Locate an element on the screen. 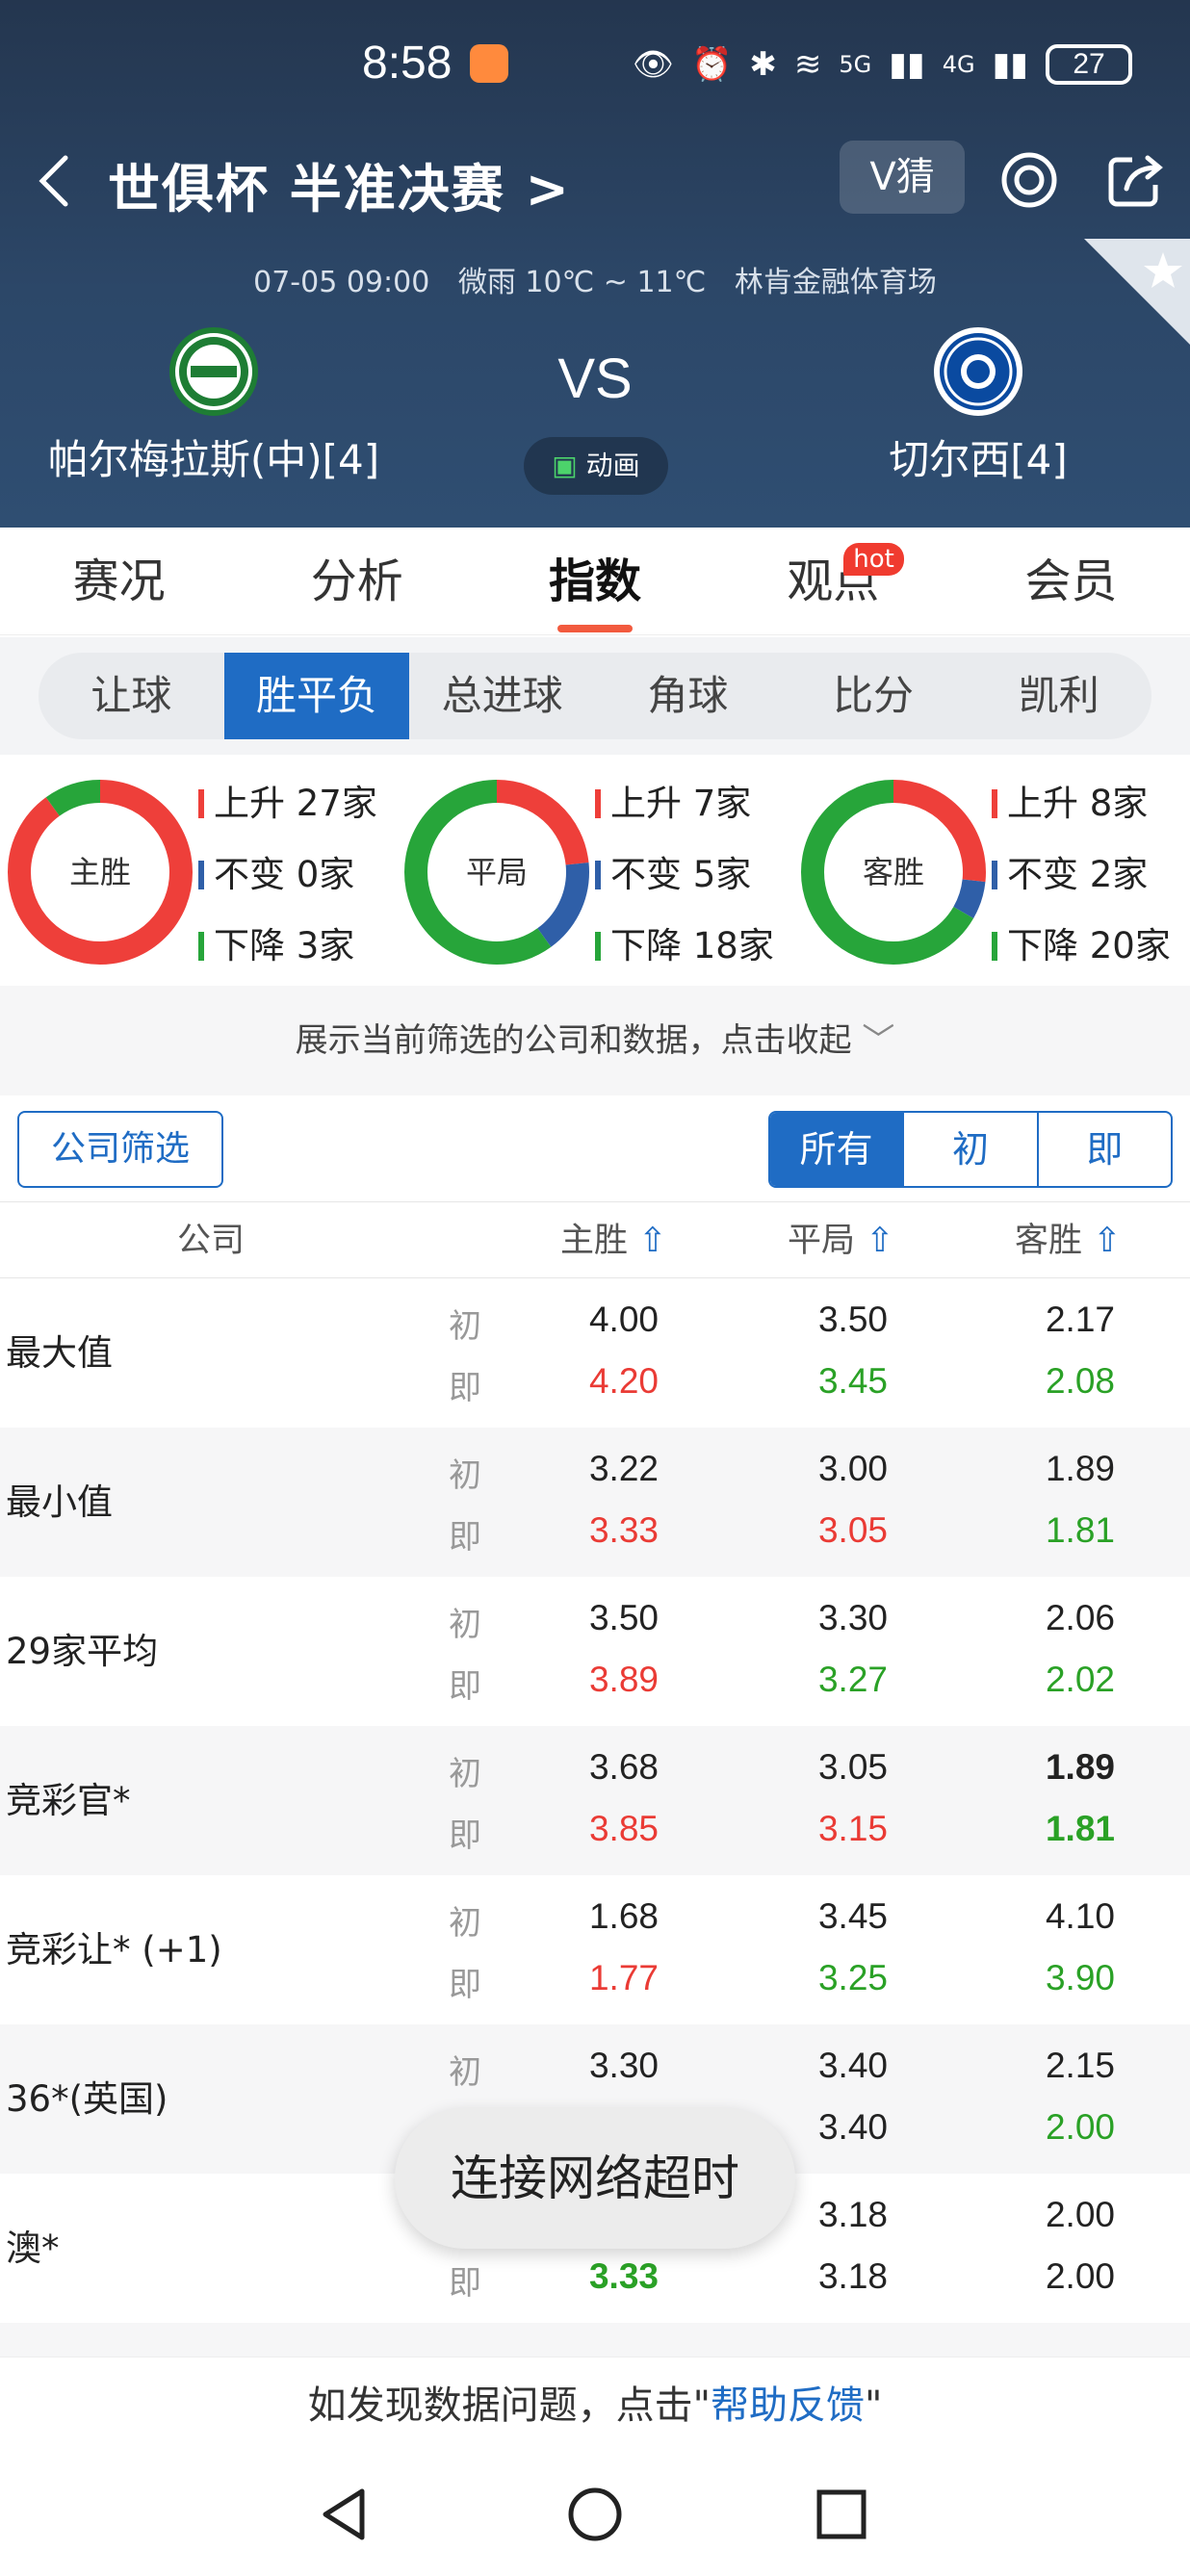 This screenshot has height=2576, width=1190. donut-group-away: 客胜 上升 8家 不变 2家 下降 20家 is located at coordinates (992, 874).